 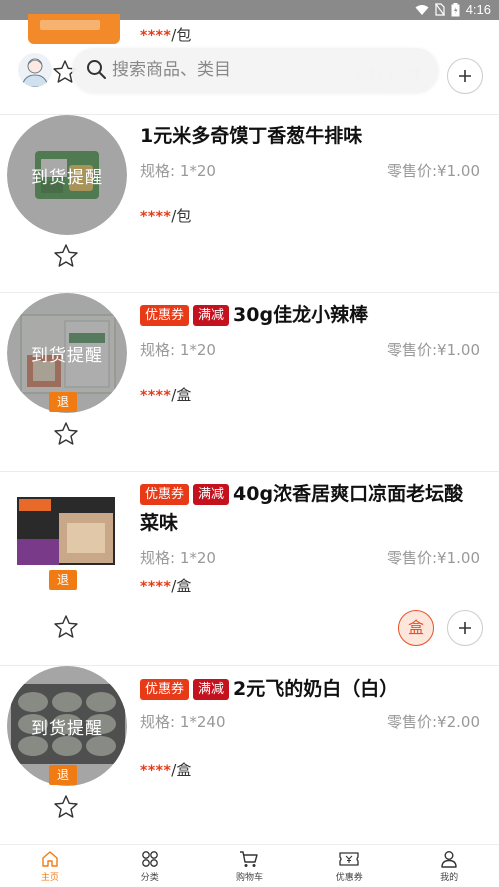 I want to click on tab-mine: 我的, so click(x=449, y=866).